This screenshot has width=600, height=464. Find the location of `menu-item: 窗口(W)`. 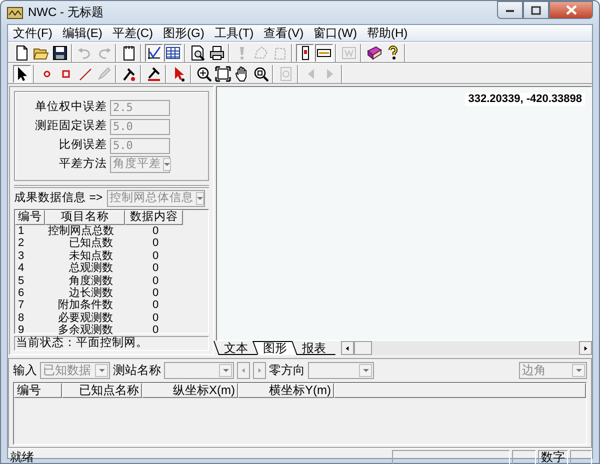

menu-item: 窗口(W) is located at coordinates (335, 33).